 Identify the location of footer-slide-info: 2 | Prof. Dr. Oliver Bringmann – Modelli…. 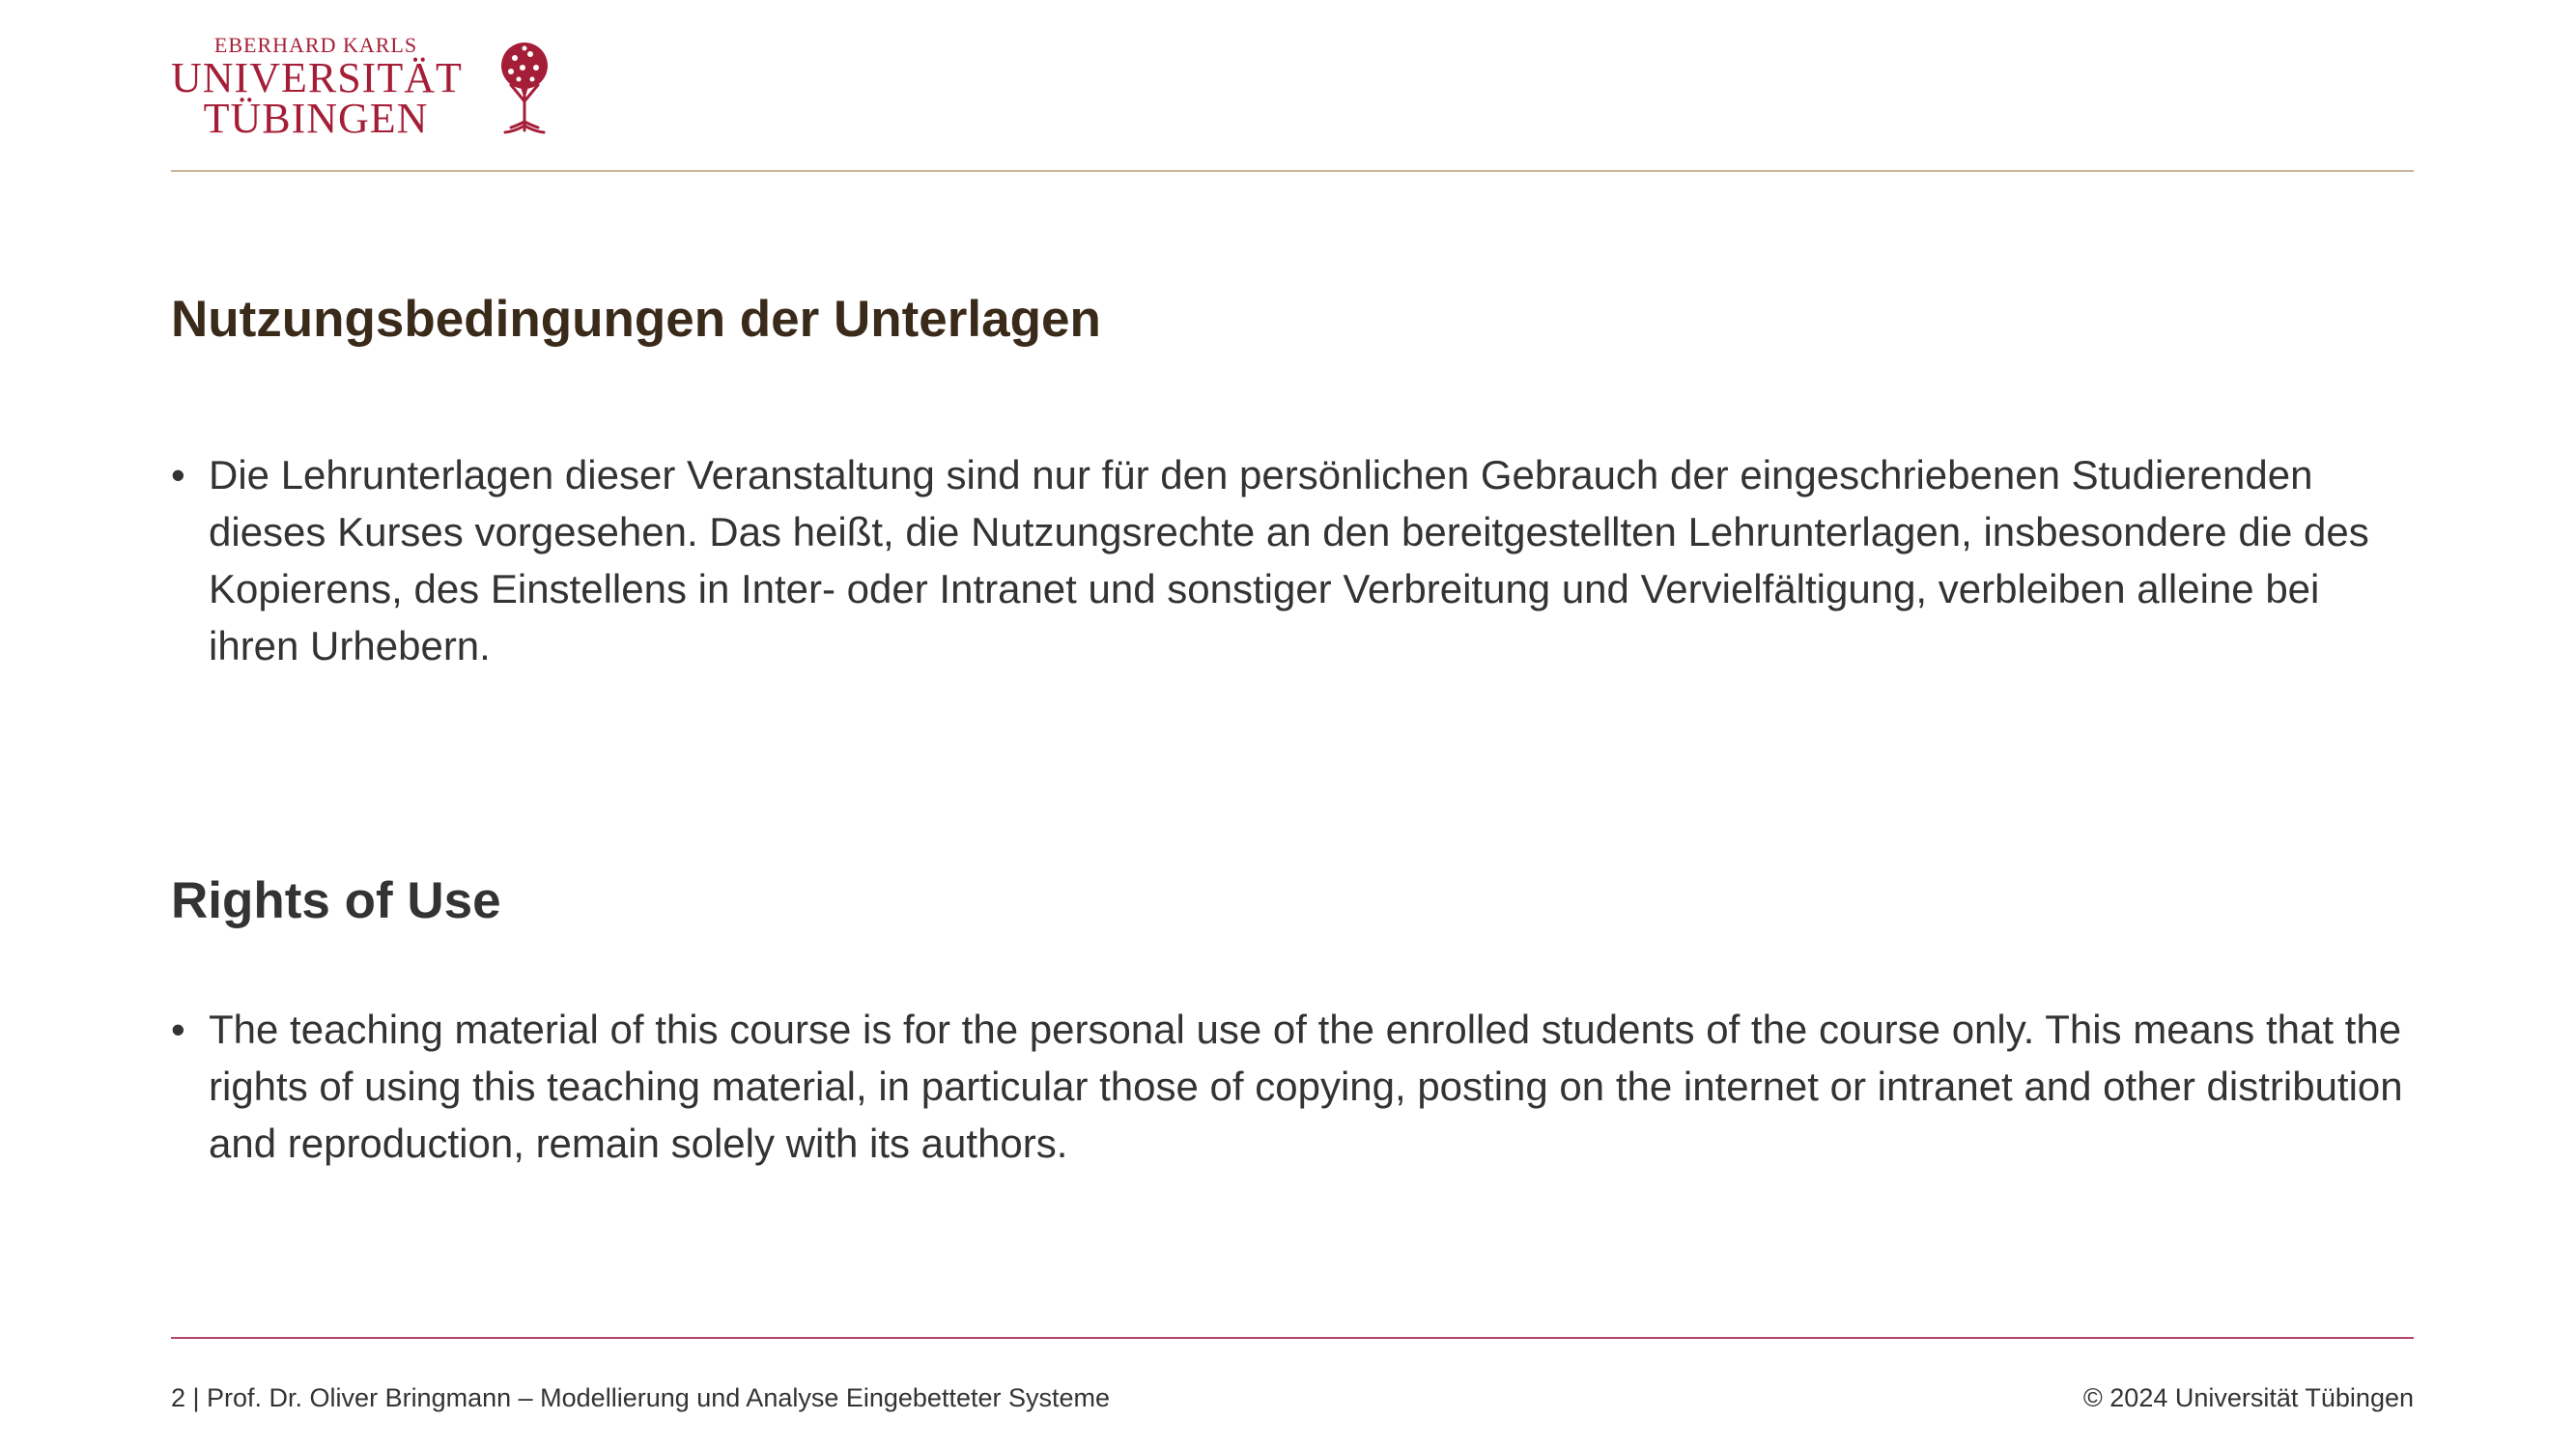
(641, 1397).